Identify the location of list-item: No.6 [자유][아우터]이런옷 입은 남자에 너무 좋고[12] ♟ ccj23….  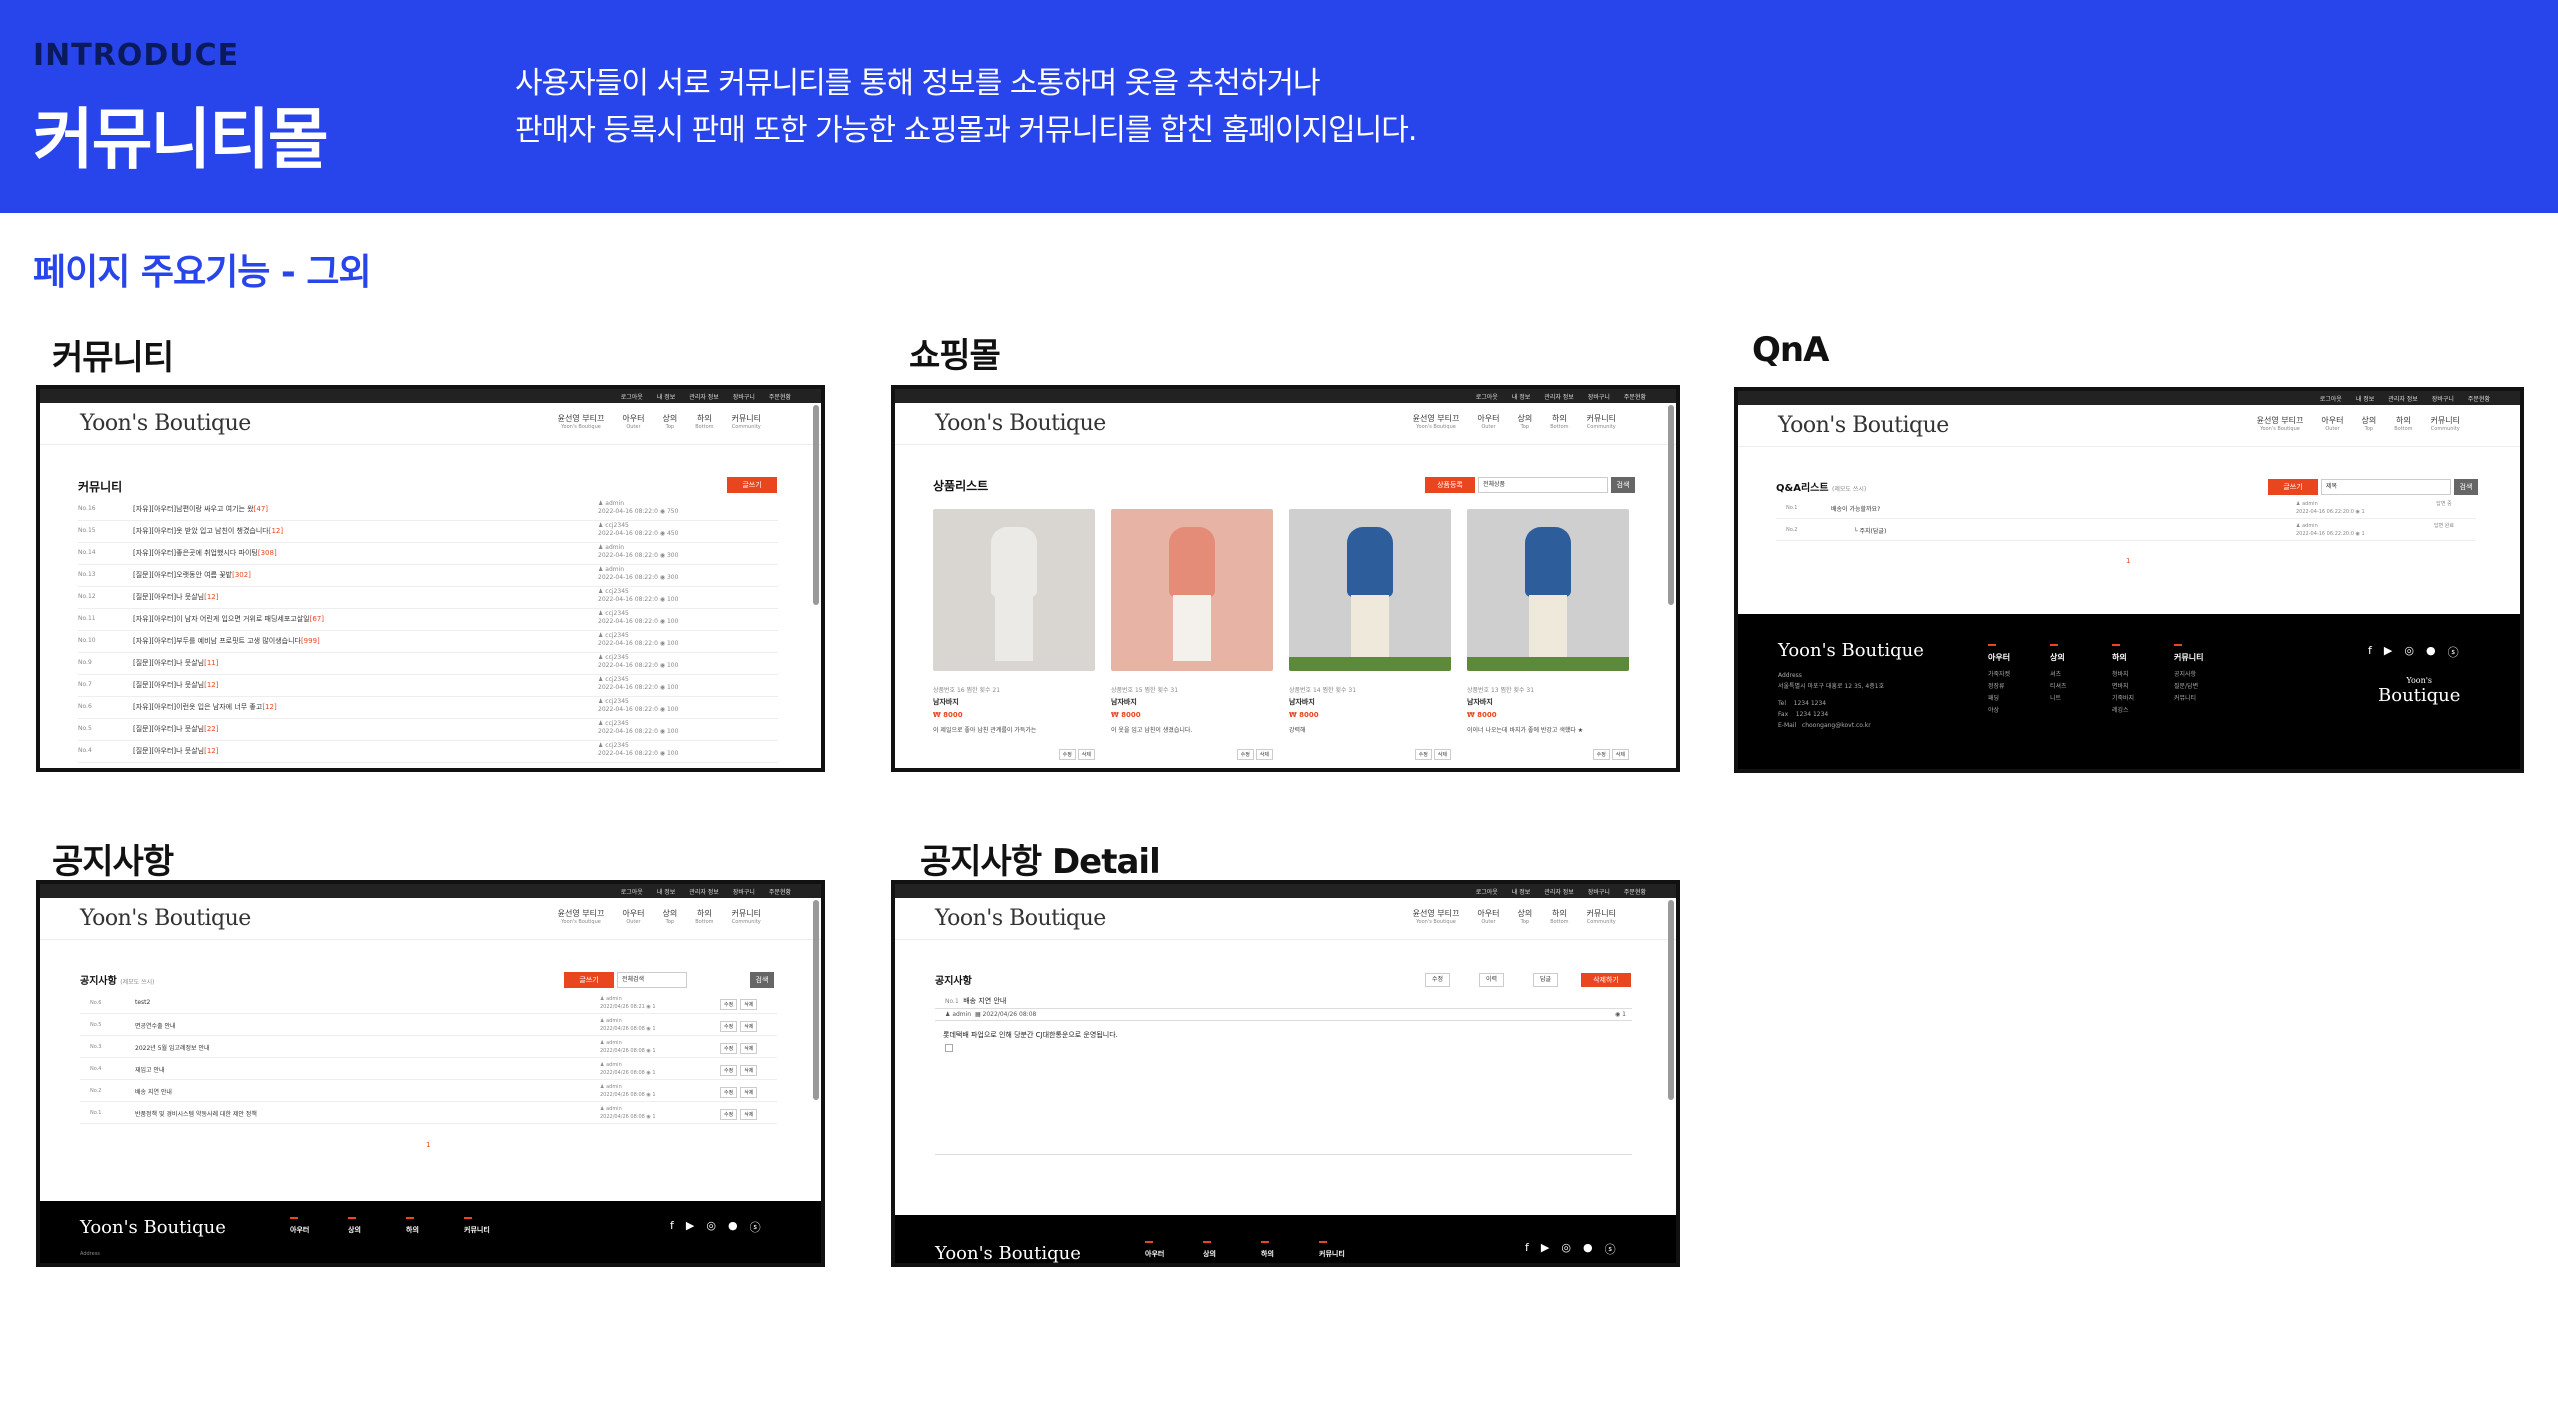
(428, 708).